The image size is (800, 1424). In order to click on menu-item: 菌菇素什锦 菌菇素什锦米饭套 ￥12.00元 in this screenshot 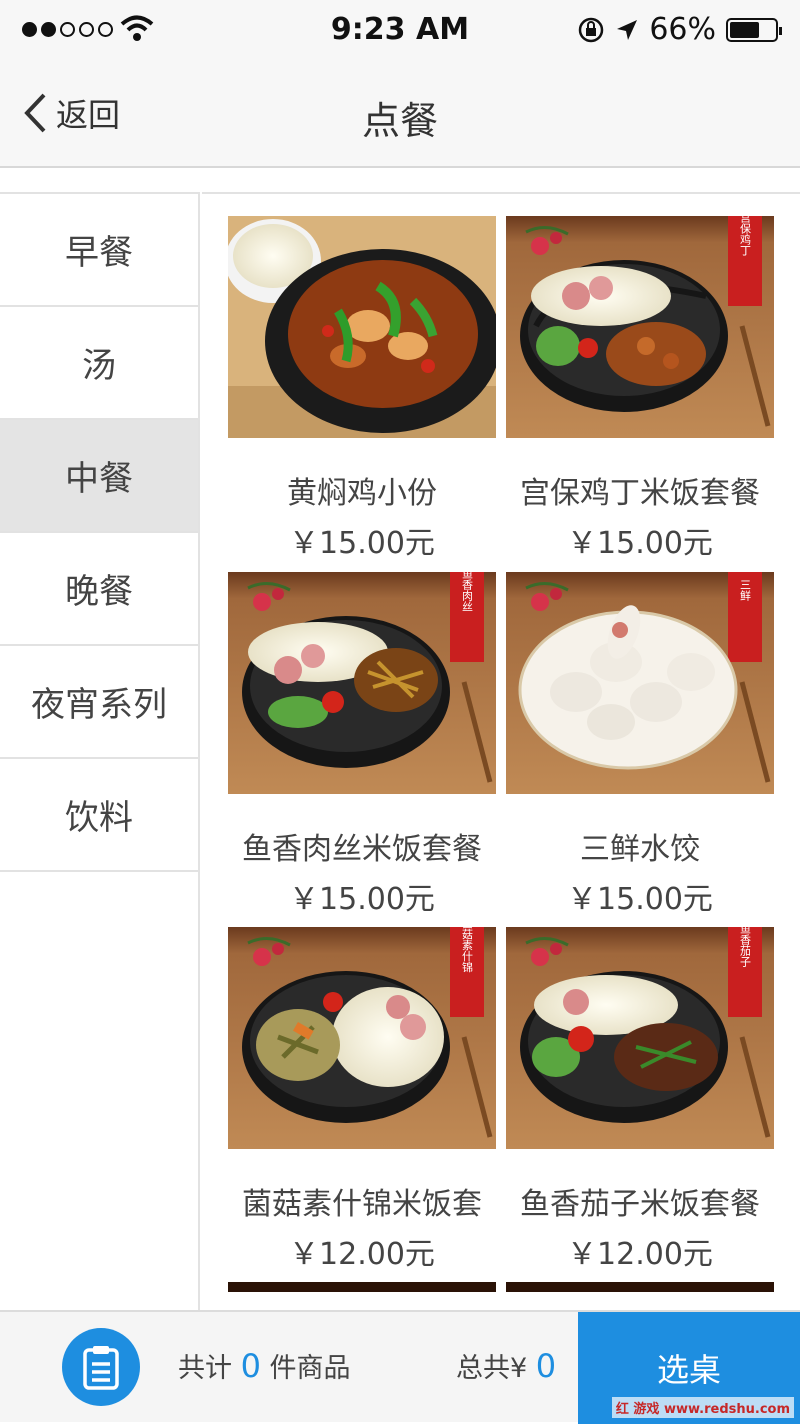, I will do `click(362, 1100)`.